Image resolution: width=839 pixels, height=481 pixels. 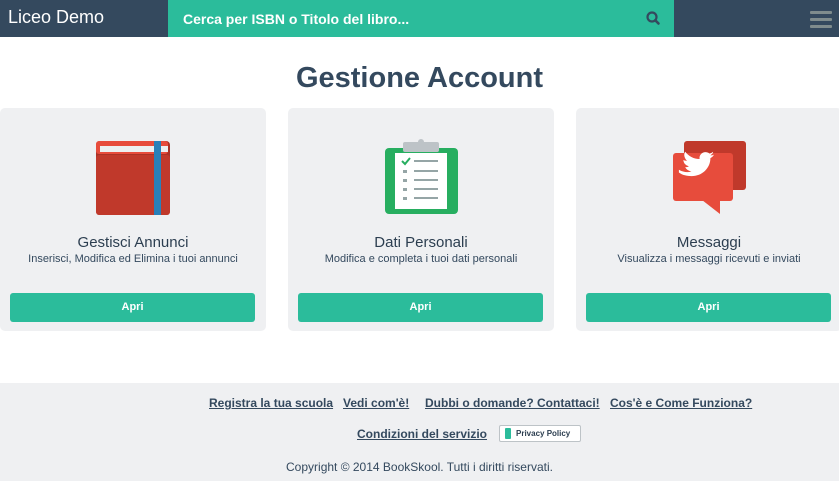 I want to click on book-icon, so click(x=133, y=178).